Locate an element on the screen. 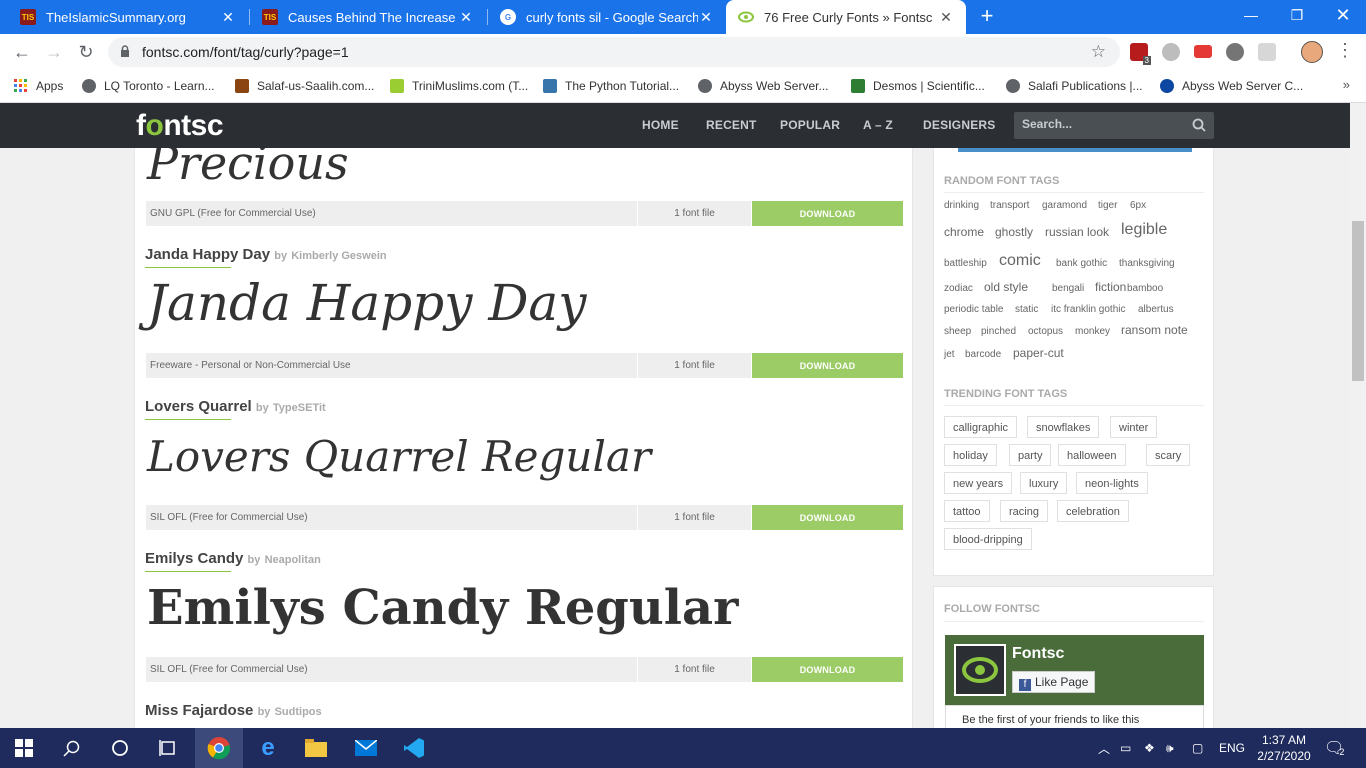 The height and width of the screenshot is (768, 1366). trending-tag-link: holiday is located at coordinates (970, 455).